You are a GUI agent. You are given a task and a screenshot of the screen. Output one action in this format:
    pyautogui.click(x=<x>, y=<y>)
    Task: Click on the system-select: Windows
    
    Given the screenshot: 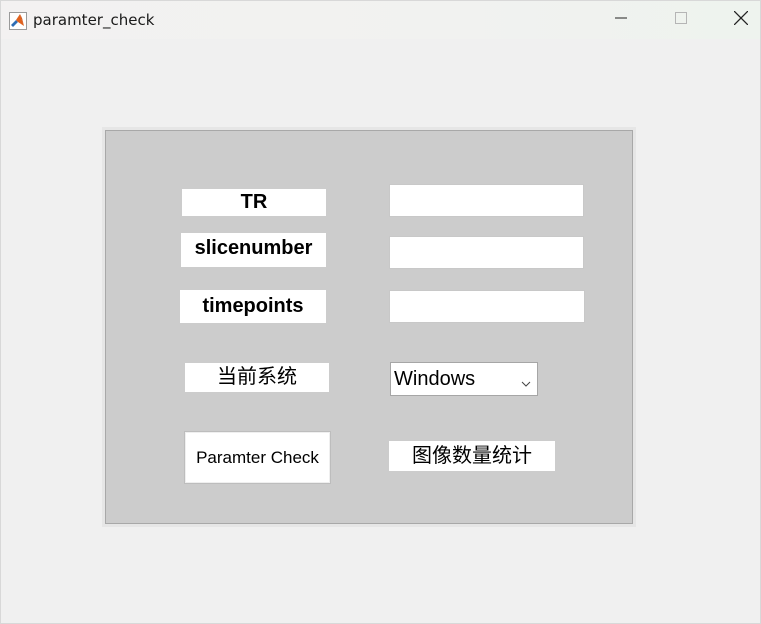 What is the action you would take?
    pyautogui.click(x=464, y=379)
    